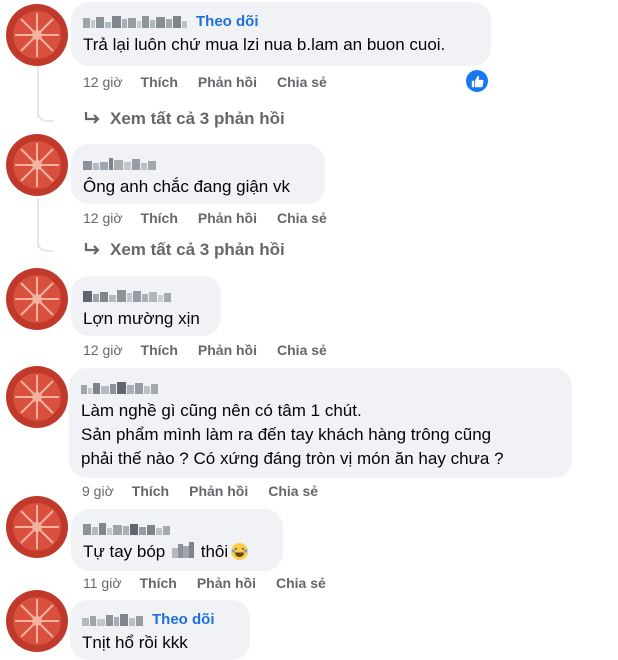  I want to click on comment-actions: 11 giờ Thích Phản hồi Chia sẻ, so click(214, 583).